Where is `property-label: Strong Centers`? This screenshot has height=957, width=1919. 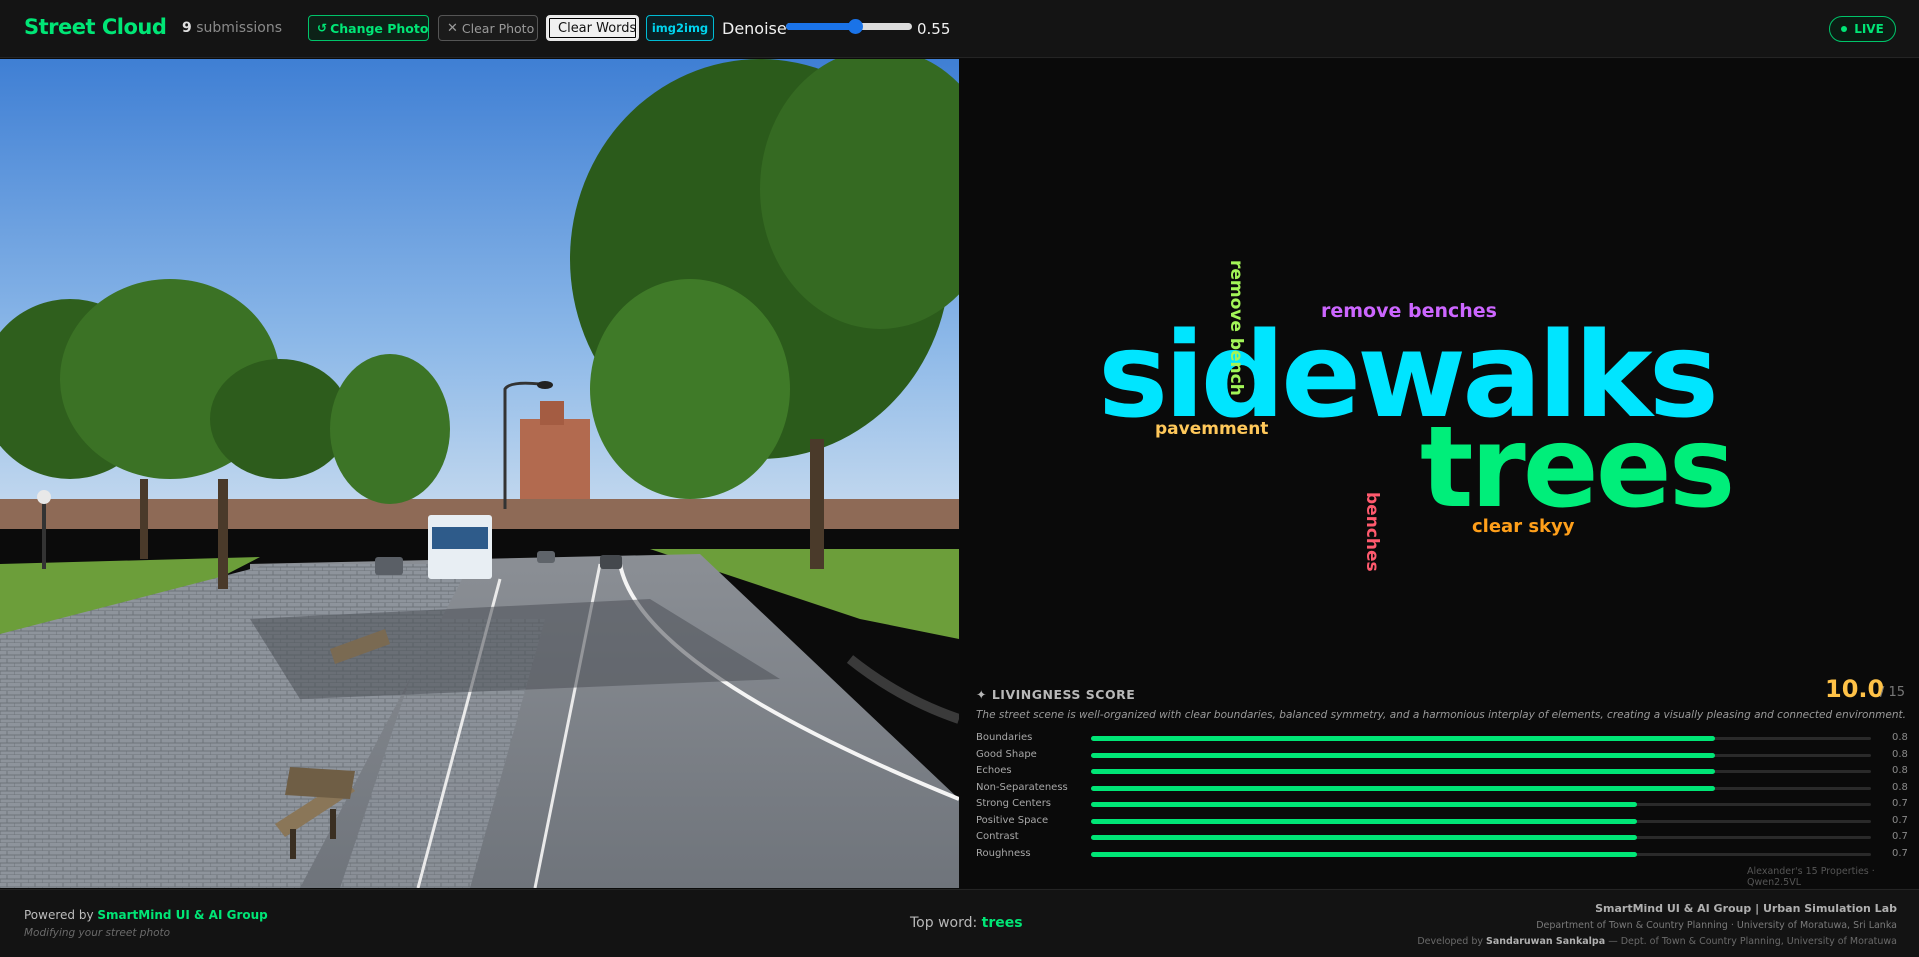
property-label: Strong Centers is located at coordinates (1014, 803).